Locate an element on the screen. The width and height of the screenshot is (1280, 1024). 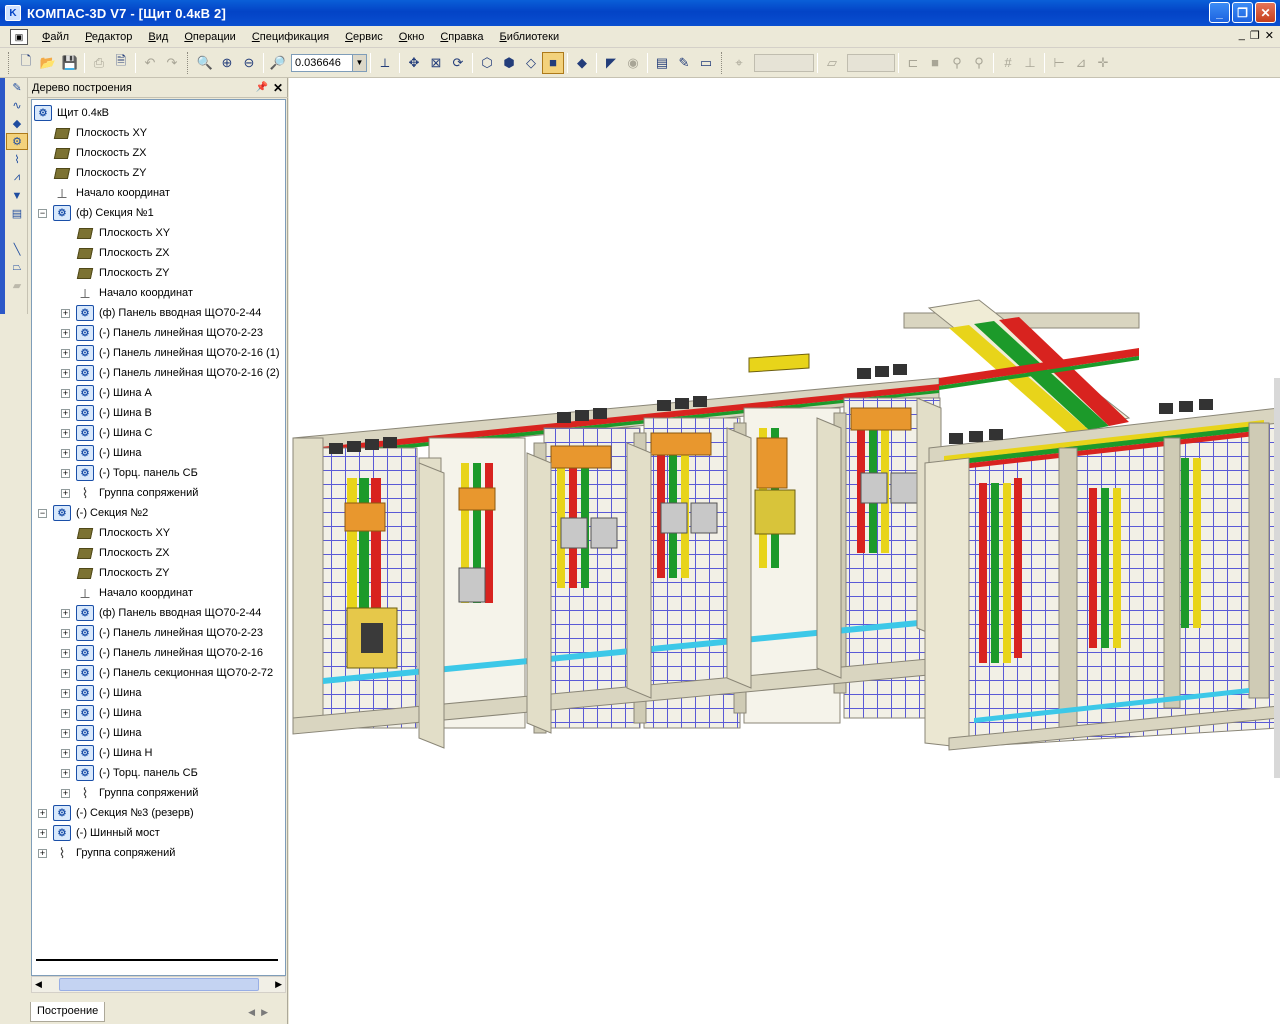
doc-close-button: ✕ is located at coordinates (1269, 35).